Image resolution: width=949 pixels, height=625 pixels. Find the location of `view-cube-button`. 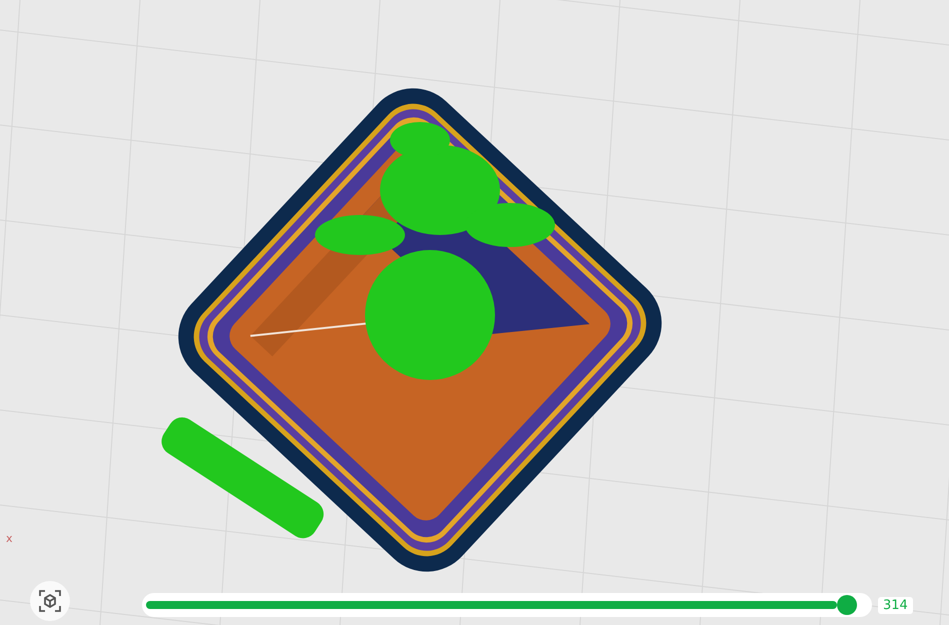

view-cube-button is located at coordinates (50, 601).